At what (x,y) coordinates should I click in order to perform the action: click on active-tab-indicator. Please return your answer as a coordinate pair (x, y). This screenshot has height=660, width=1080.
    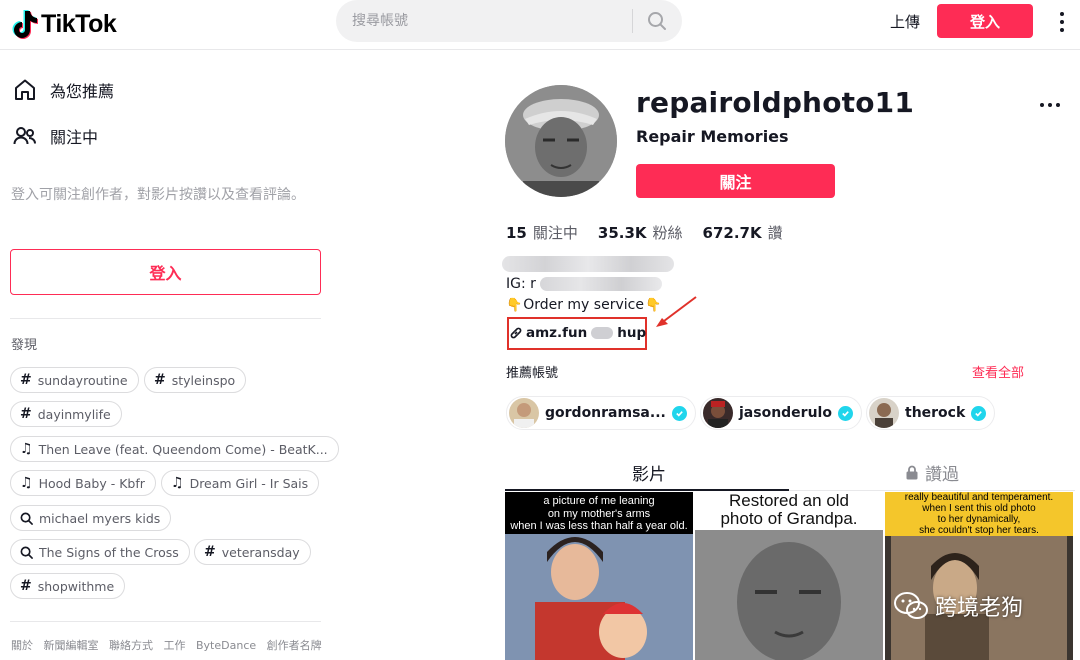
    Looking at the image, I should click on (647, 490).